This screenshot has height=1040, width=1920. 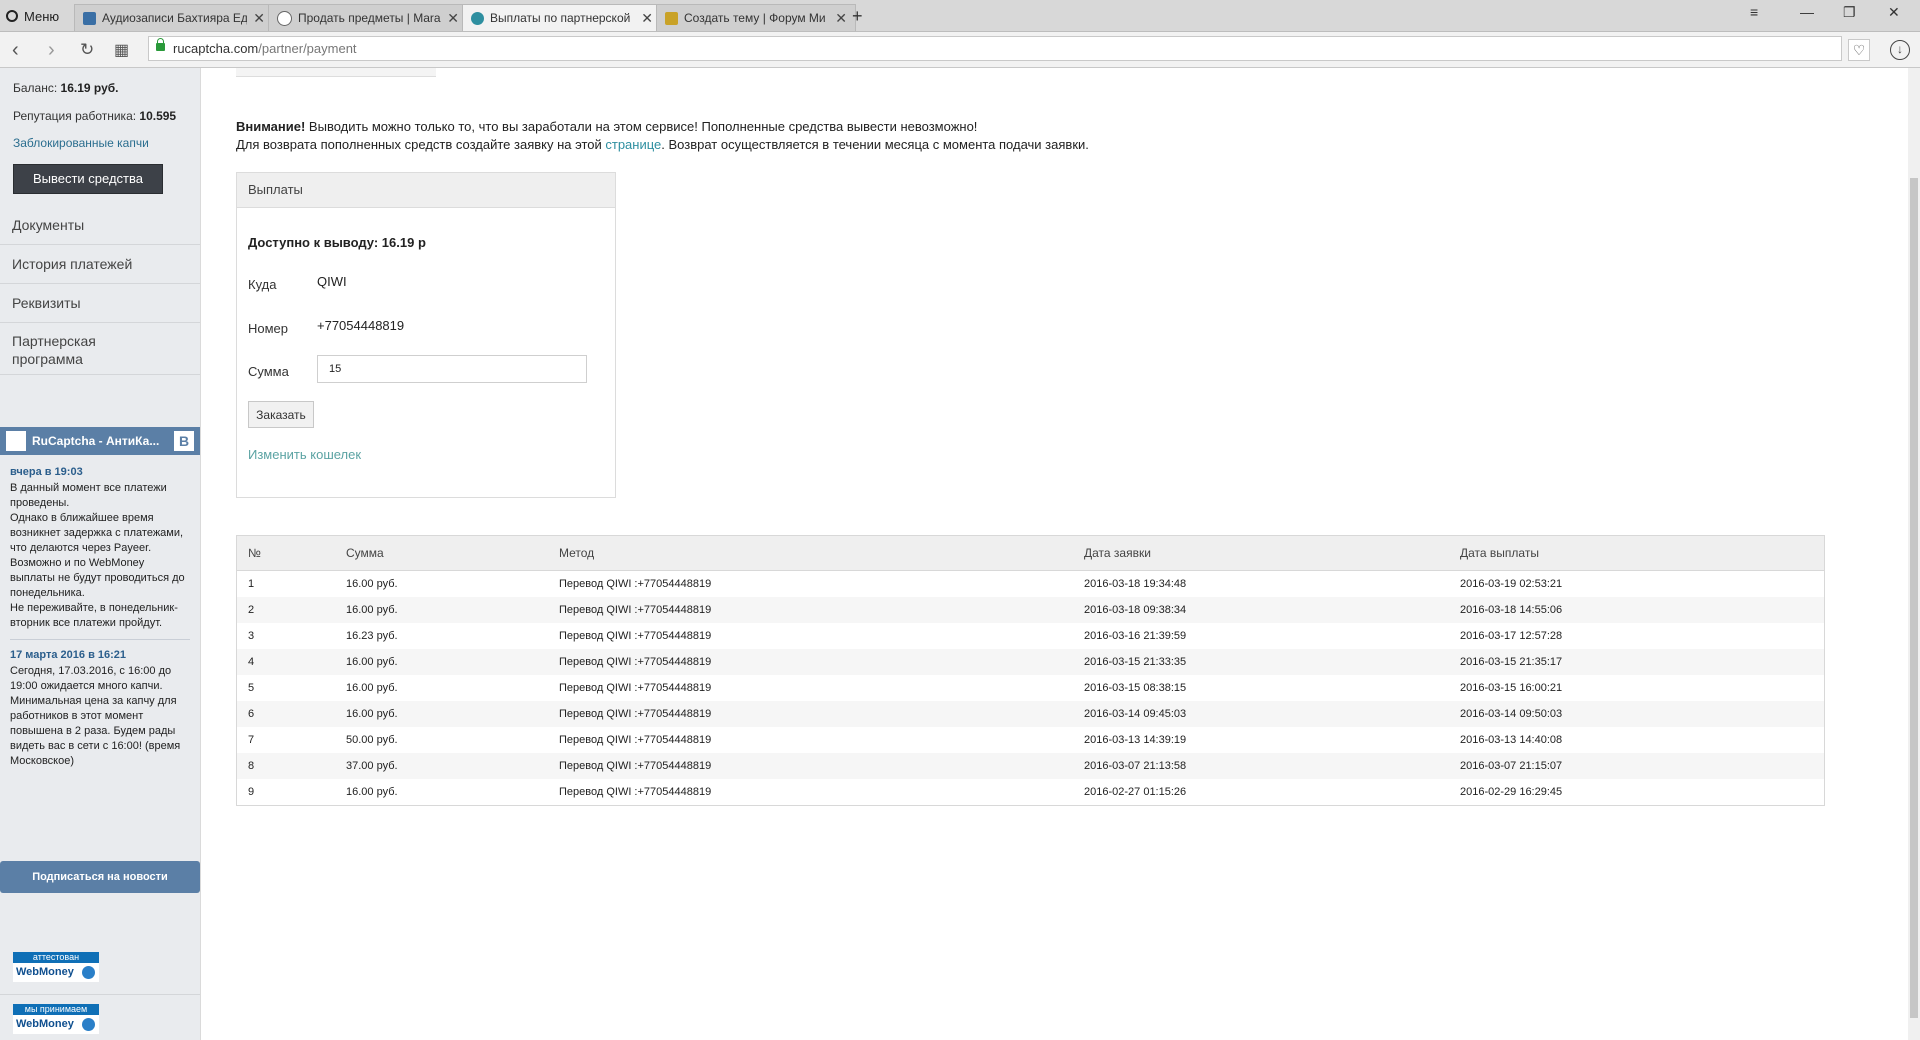 I want to click on speed-dial-icon: ▦, so click(x=121, y=50).